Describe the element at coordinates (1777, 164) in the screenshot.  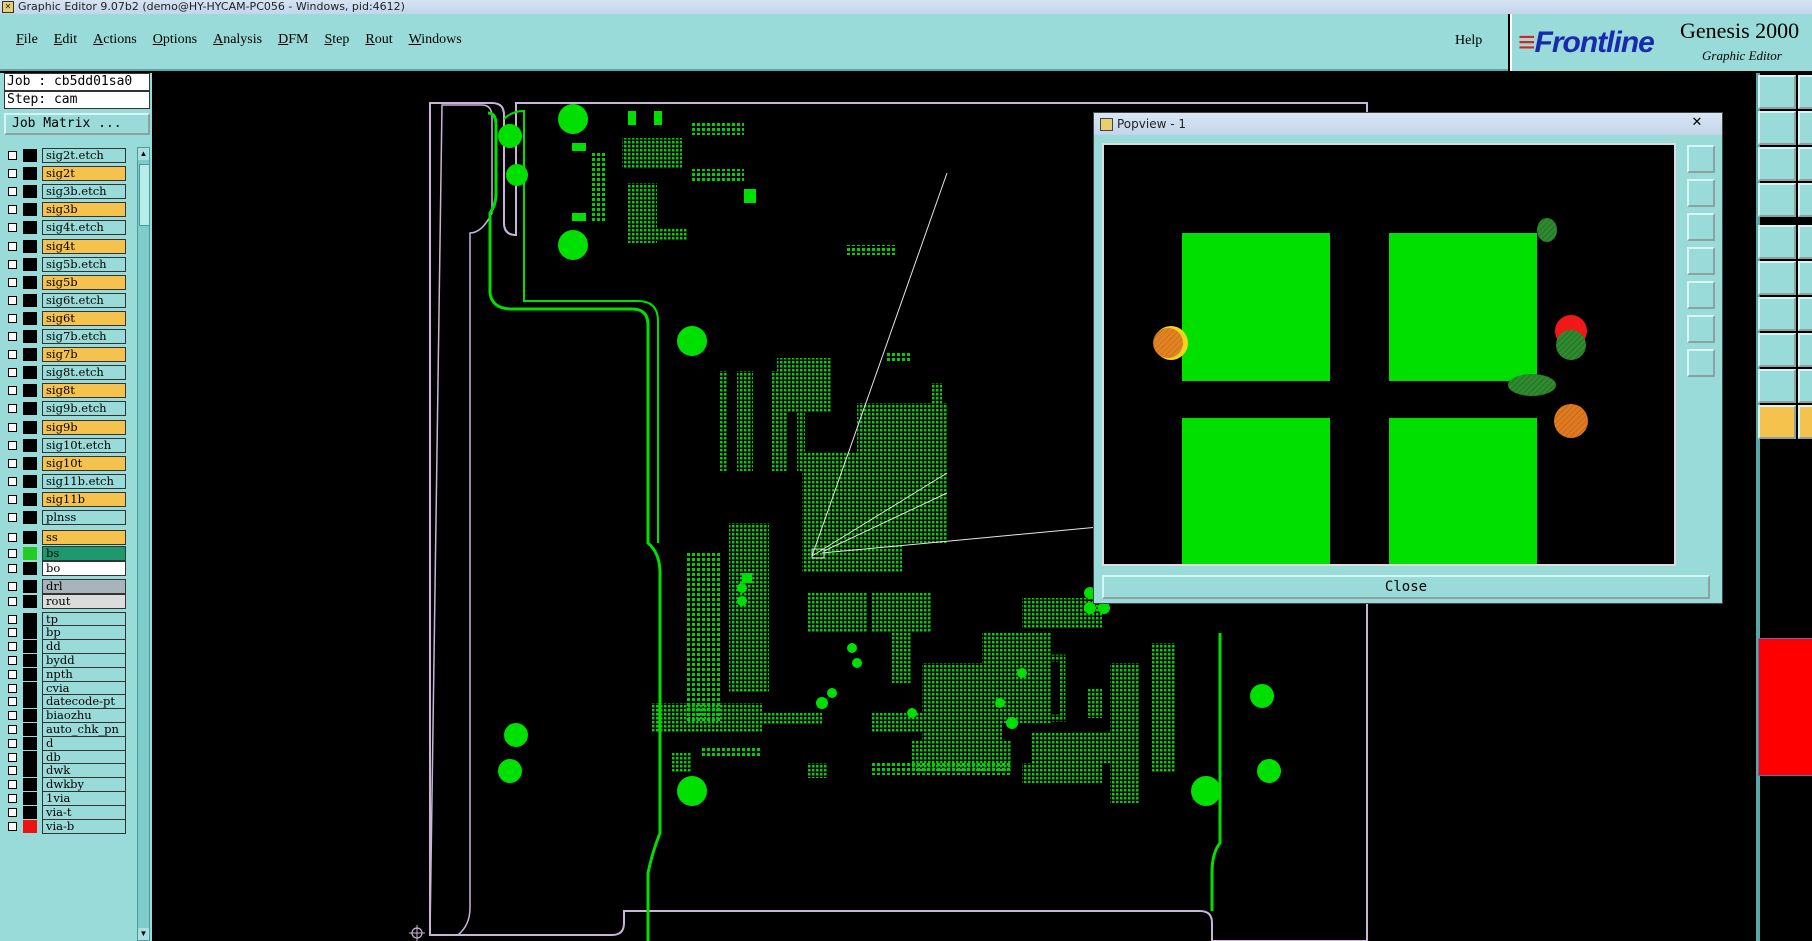
I see `tool-zoom-fit-icon` at that location.